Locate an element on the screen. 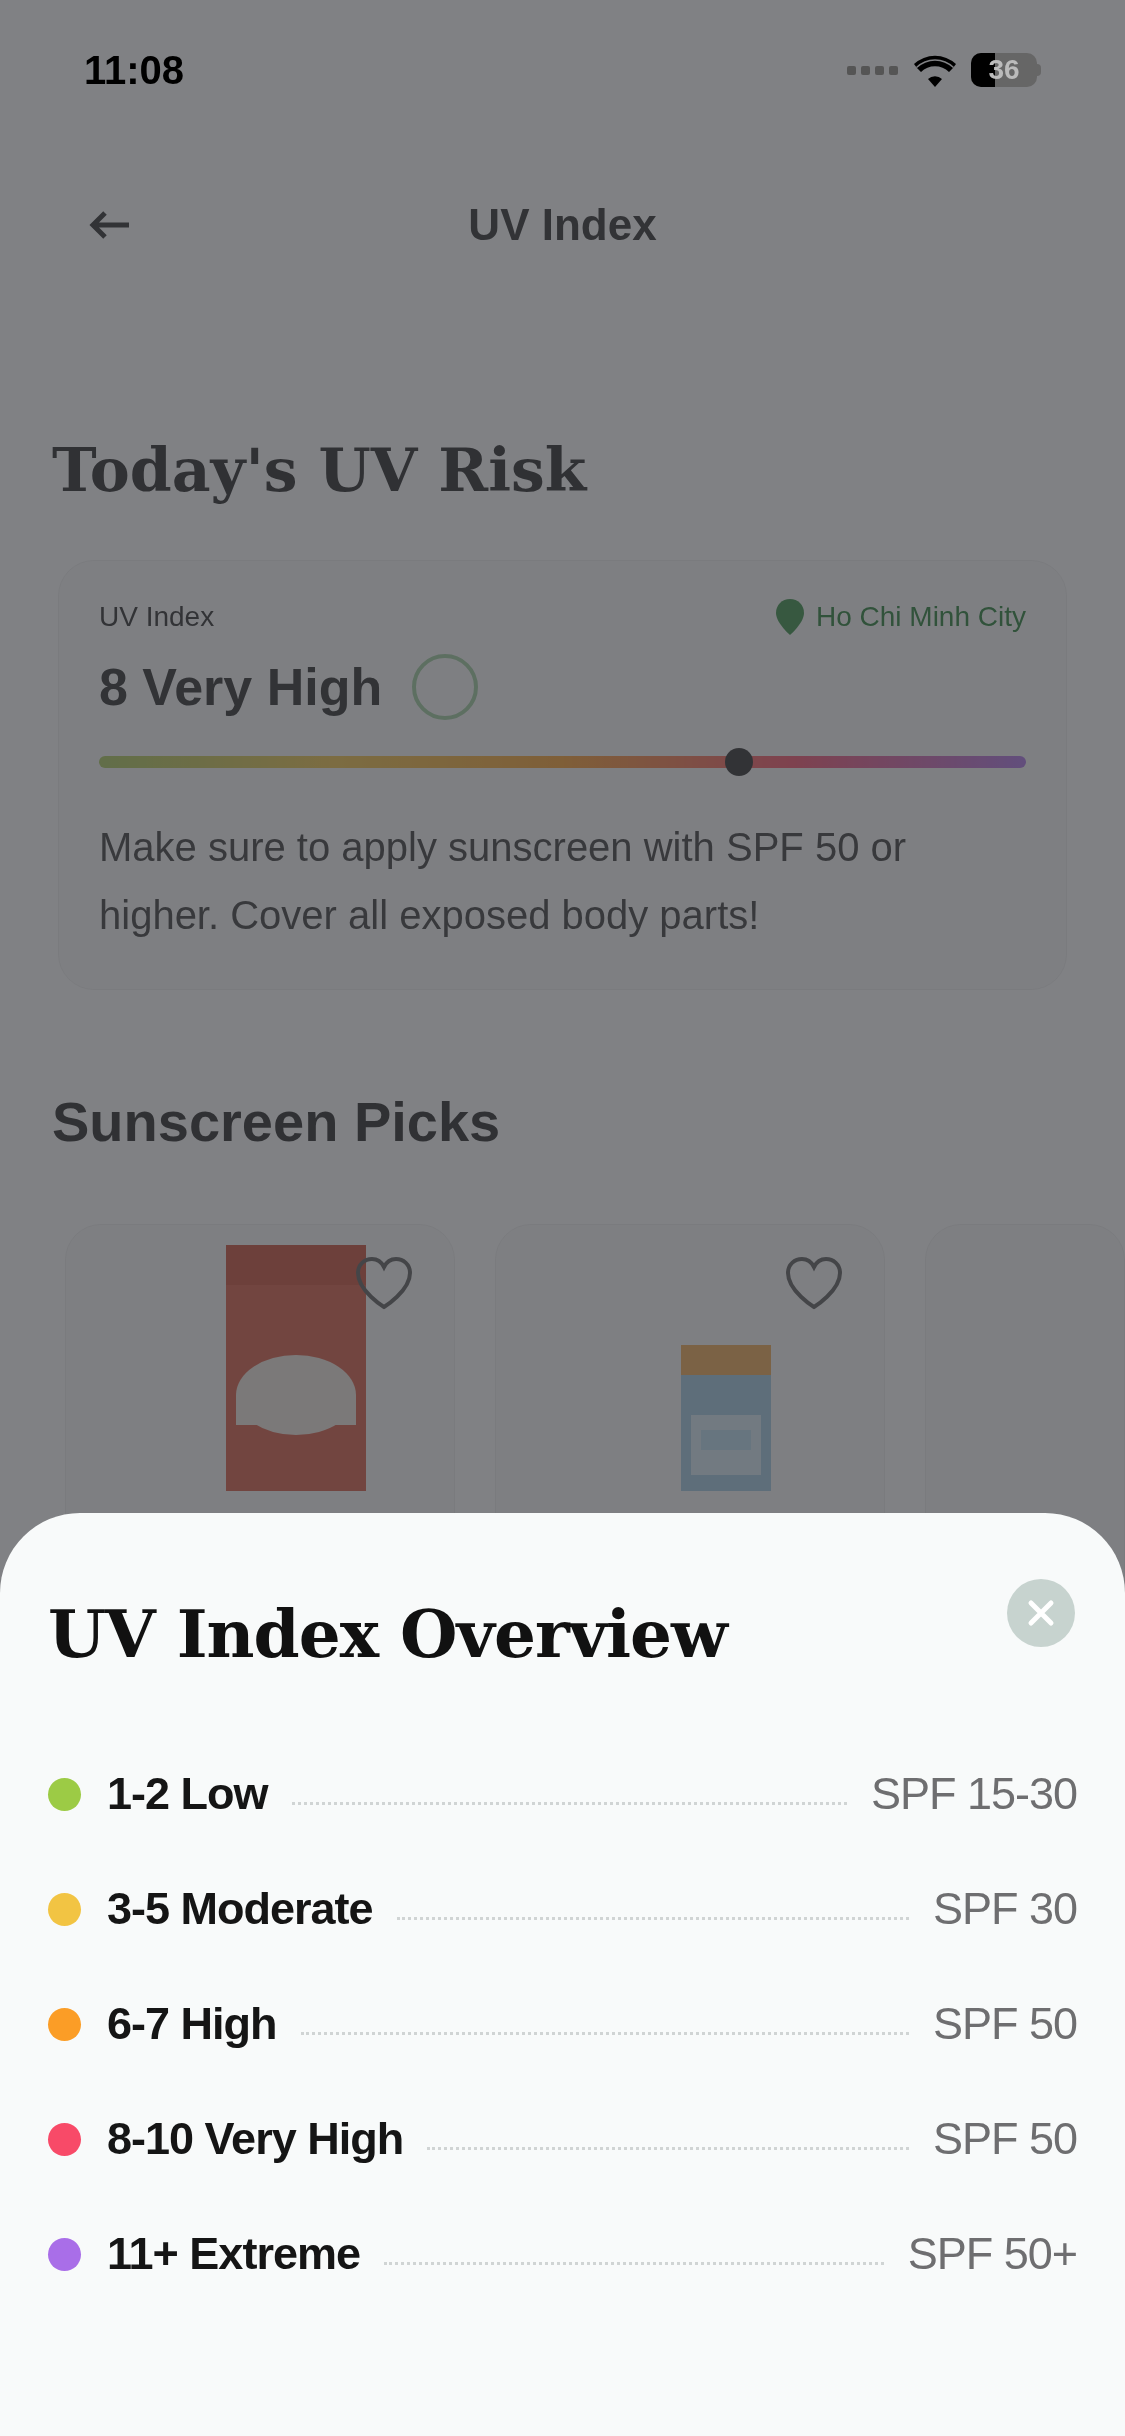 This screenshot has height=2436, width=1125. level-label: 1-2 Low is located at coordinates (187, 1794).